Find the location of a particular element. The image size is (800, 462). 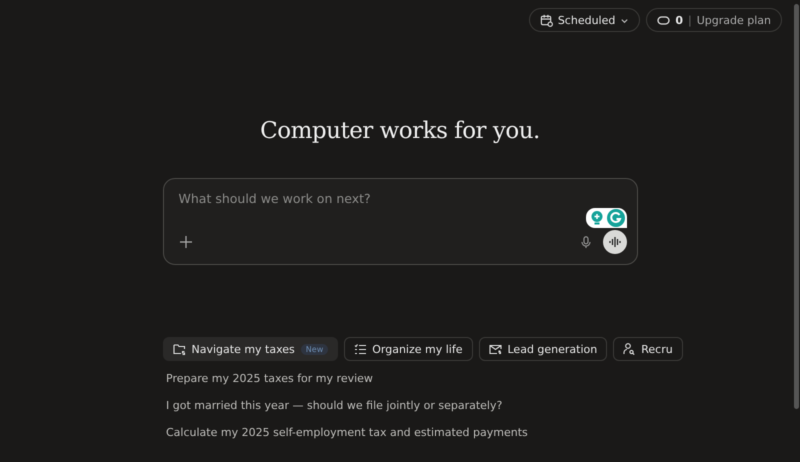

new-badge: New is located at coordinates (314, 349).